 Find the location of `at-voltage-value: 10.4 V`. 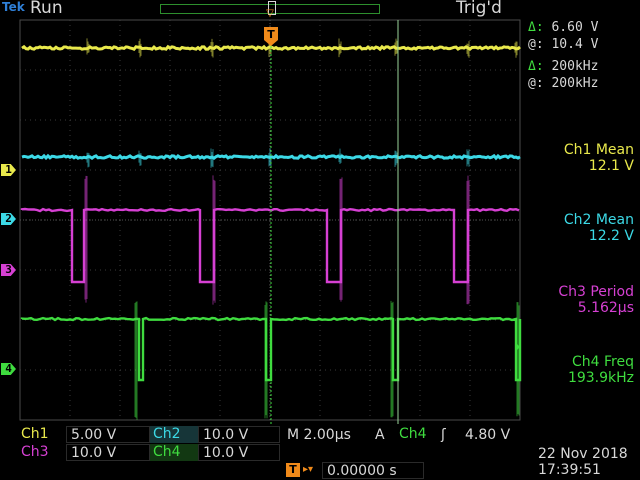

at-voltage-value: 10.4 V is located at coordinates (574, 44).